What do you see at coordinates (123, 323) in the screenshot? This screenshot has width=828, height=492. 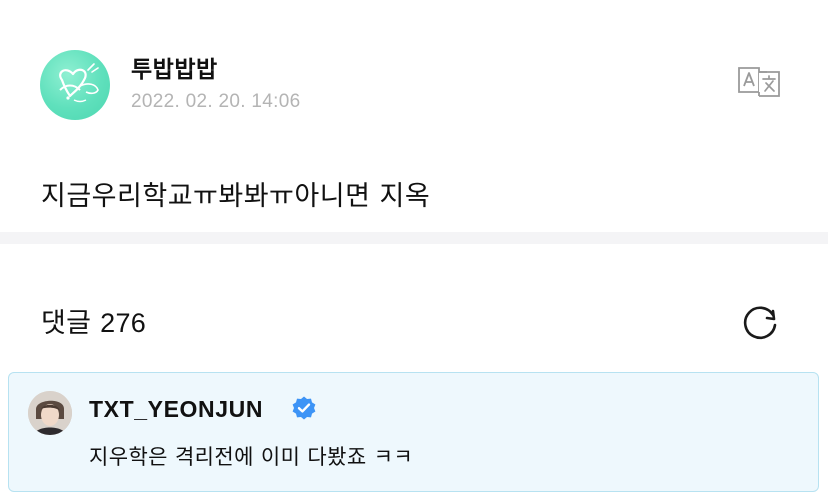 I see `comments-count: 276` at bounding box center [123, 323].